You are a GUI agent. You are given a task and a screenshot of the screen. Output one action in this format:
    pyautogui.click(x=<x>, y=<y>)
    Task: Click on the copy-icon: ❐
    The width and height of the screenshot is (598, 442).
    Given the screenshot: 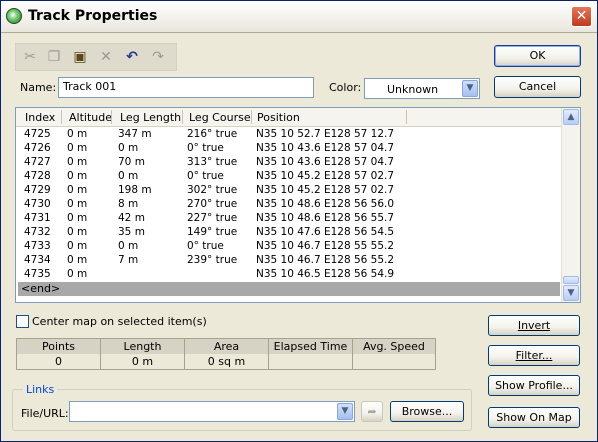 What is the action you would take?
    pyautogui.click(x=54, y=57)
    